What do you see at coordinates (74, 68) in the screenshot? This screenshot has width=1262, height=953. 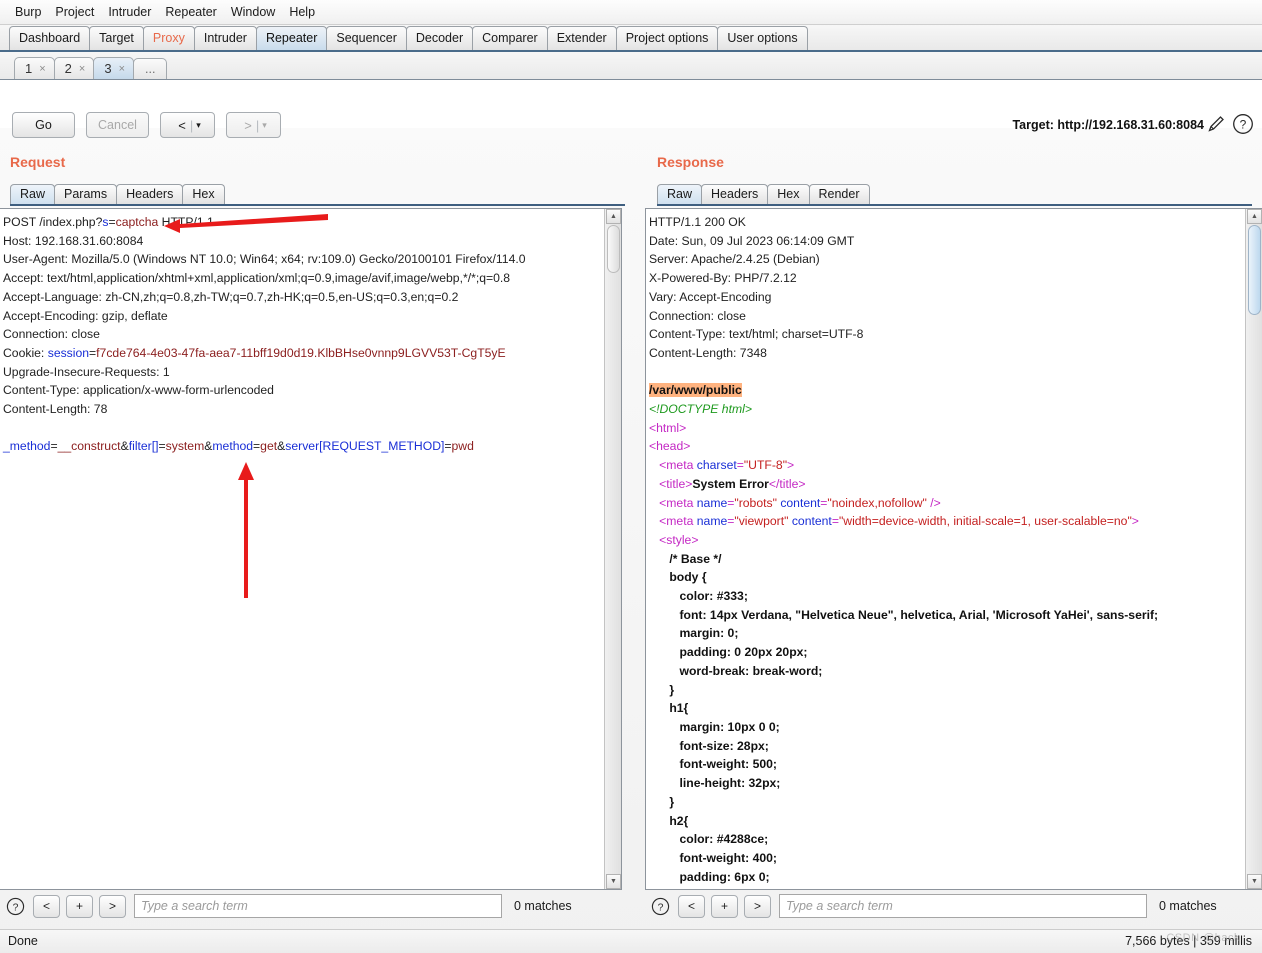 I see `repeater-tab-2: 2 ×` at bounding box center [74, 68].